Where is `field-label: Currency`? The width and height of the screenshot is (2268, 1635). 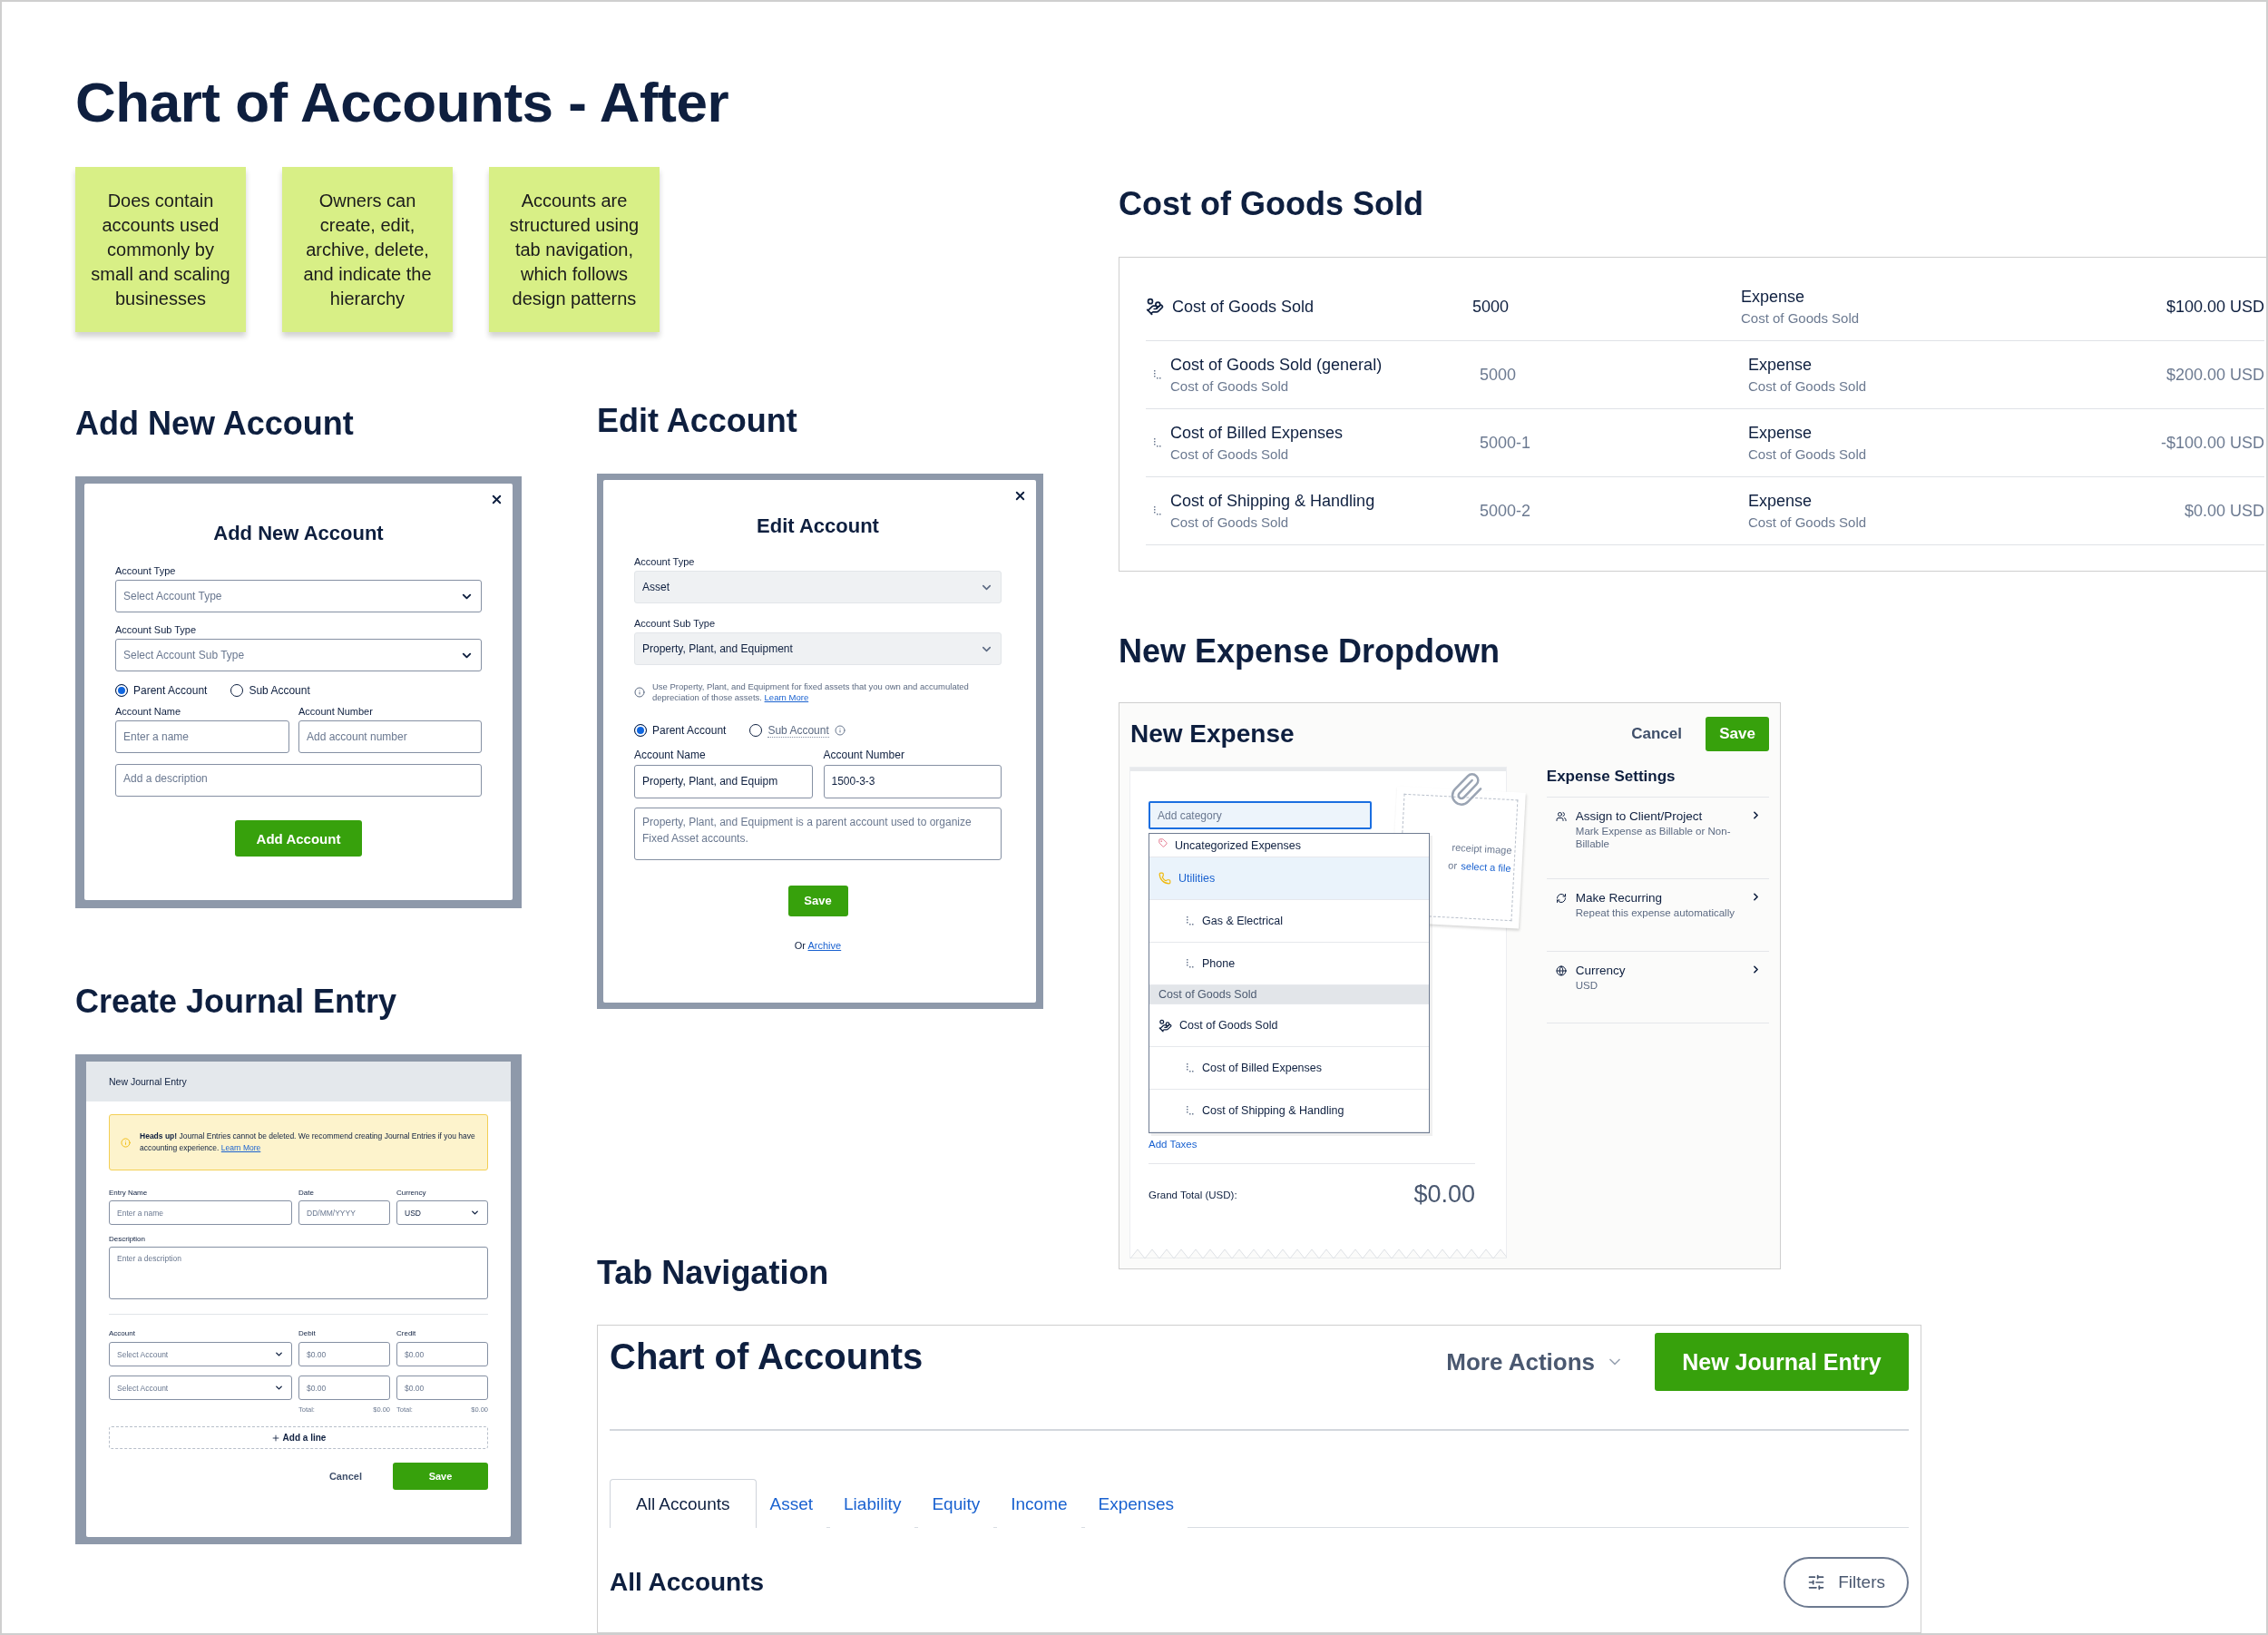
field-label: Currency is located at coordinates (412, 1193).